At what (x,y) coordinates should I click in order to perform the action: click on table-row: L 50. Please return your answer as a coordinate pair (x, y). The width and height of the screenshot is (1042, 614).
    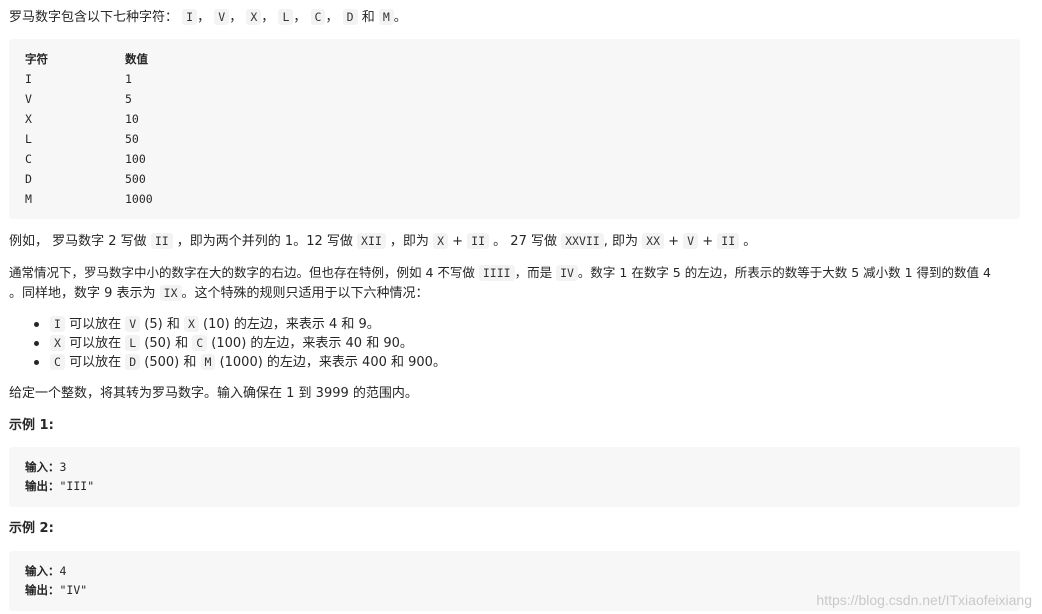
    Looking at the image, I should click on (82, 139).